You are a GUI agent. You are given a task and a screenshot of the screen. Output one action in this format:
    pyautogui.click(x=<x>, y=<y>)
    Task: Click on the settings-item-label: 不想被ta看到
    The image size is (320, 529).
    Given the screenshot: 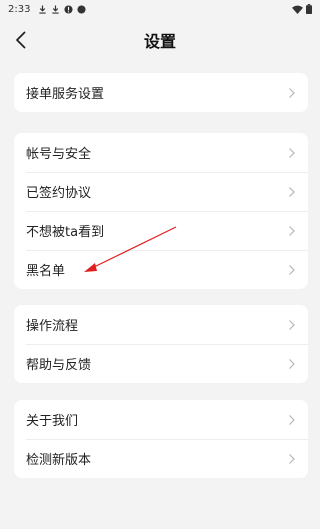 What is the action you would take?
    pyautogui.click(x=65, y=232)
    